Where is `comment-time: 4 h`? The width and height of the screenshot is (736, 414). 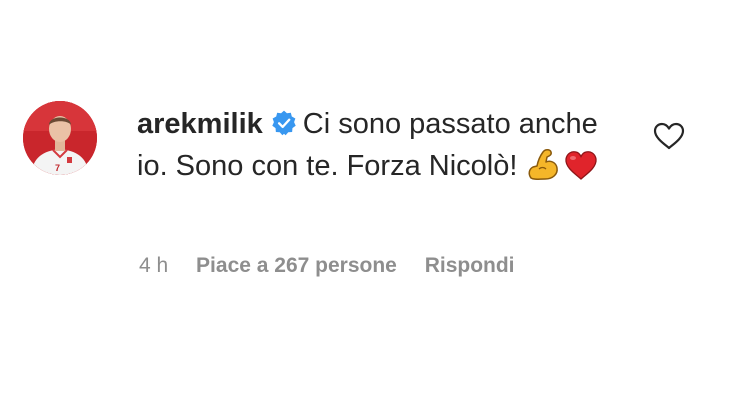 comment-time: 4 h is located at coordinates (153, 266).